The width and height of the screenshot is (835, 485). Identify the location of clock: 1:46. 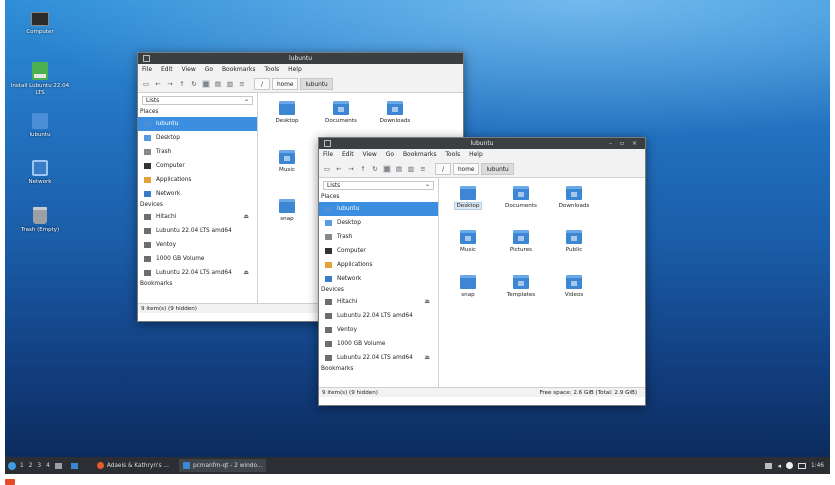
(817, 466).